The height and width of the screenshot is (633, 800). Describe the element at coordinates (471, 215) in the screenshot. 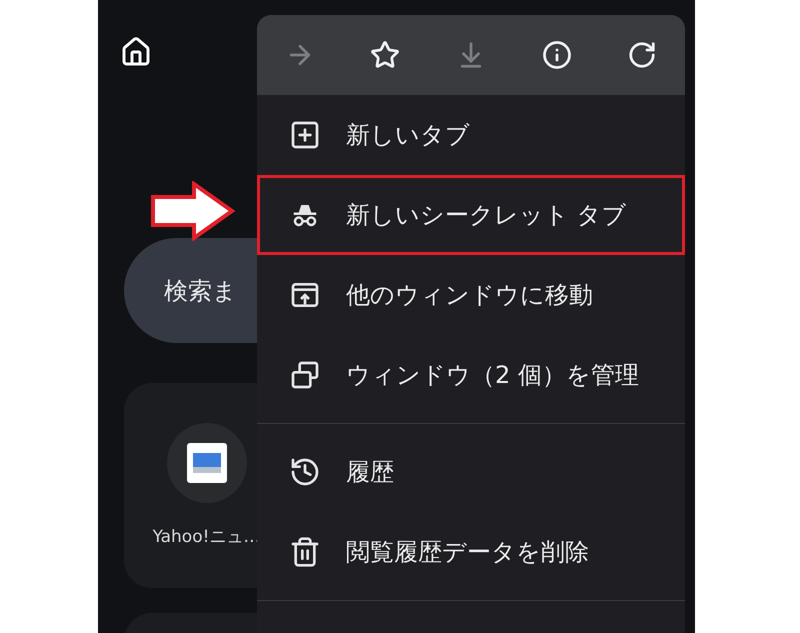

I see `menu-item: 新しいシークレット タブ` at that location.